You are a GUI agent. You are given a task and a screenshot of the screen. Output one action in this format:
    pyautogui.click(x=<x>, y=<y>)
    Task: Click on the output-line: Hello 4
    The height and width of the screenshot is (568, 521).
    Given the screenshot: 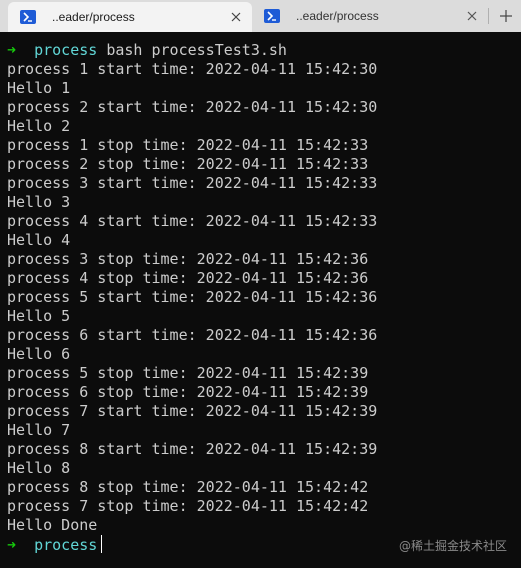 What is the action you would take?
    pyautogui.click(x=39, y=240)
    